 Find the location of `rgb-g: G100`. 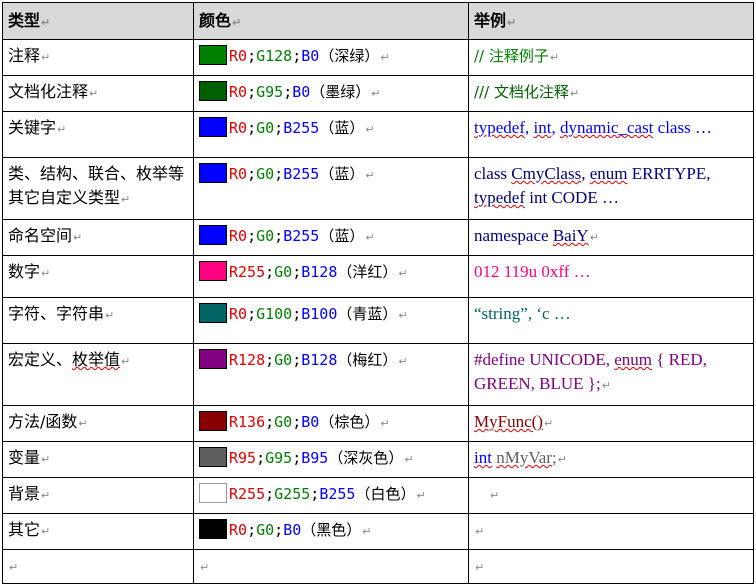

rgb-g: G100 is located at coordinates (274, 314).